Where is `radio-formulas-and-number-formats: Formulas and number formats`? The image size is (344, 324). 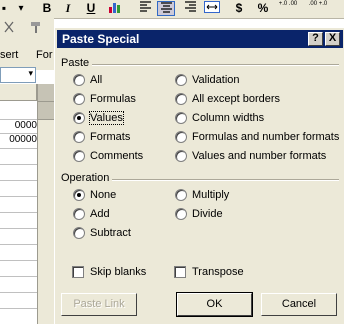 radio-formulas-and-number-formats: Formulas and number formats is located at coordinates (257, 137).